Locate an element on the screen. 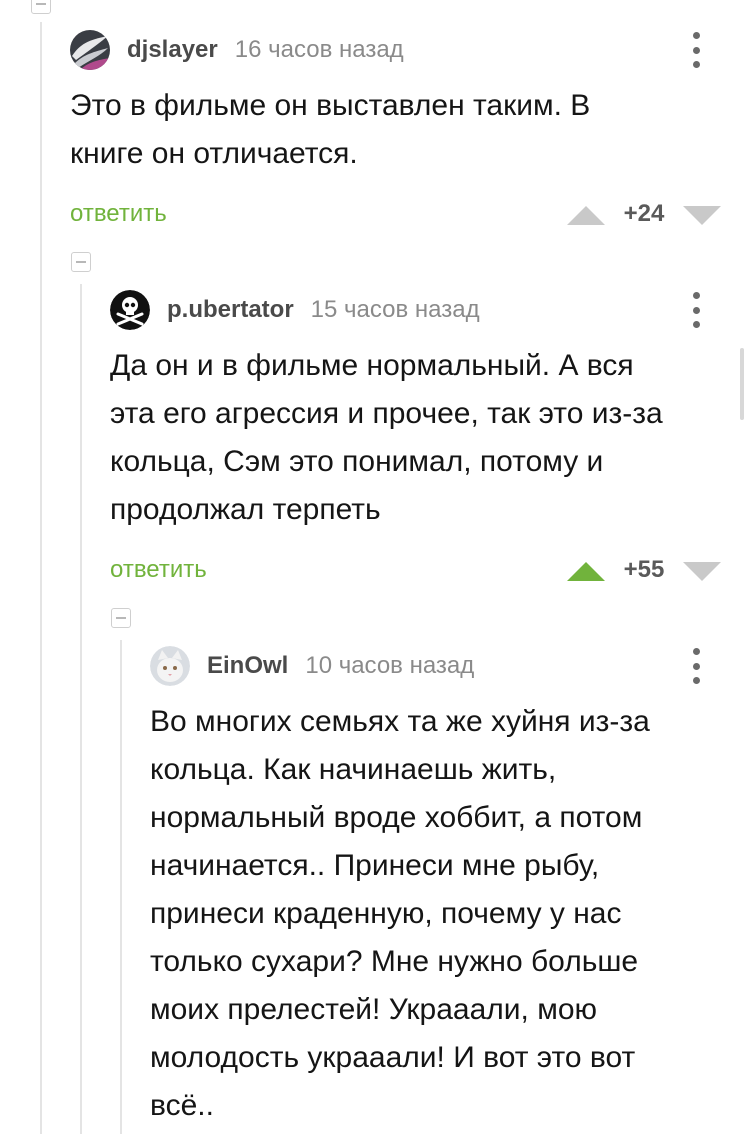 The width and height of the screenshot is (750, 1134). comment-text-line: только сухари? Мне нужно больше is located at coordinates (394, 961).